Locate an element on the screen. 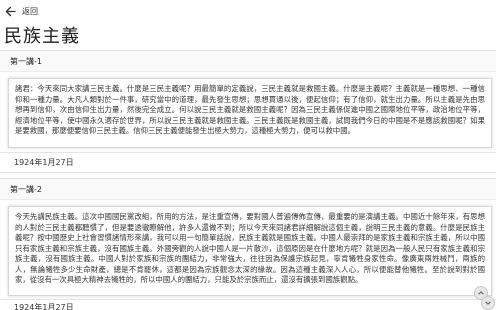 The width and height of the screenshot is (496, 310). section-header-2: 第一講-2 is located at coordinates (248, 189).